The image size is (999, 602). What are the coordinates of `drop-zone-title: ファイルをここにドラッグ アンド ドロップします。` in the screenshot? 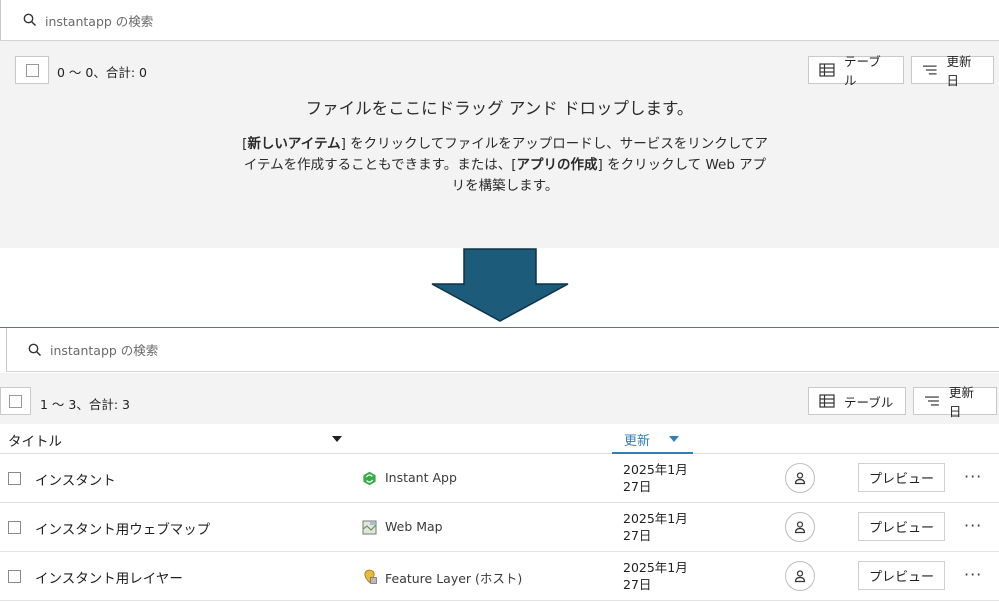 It's located at (499, 108).